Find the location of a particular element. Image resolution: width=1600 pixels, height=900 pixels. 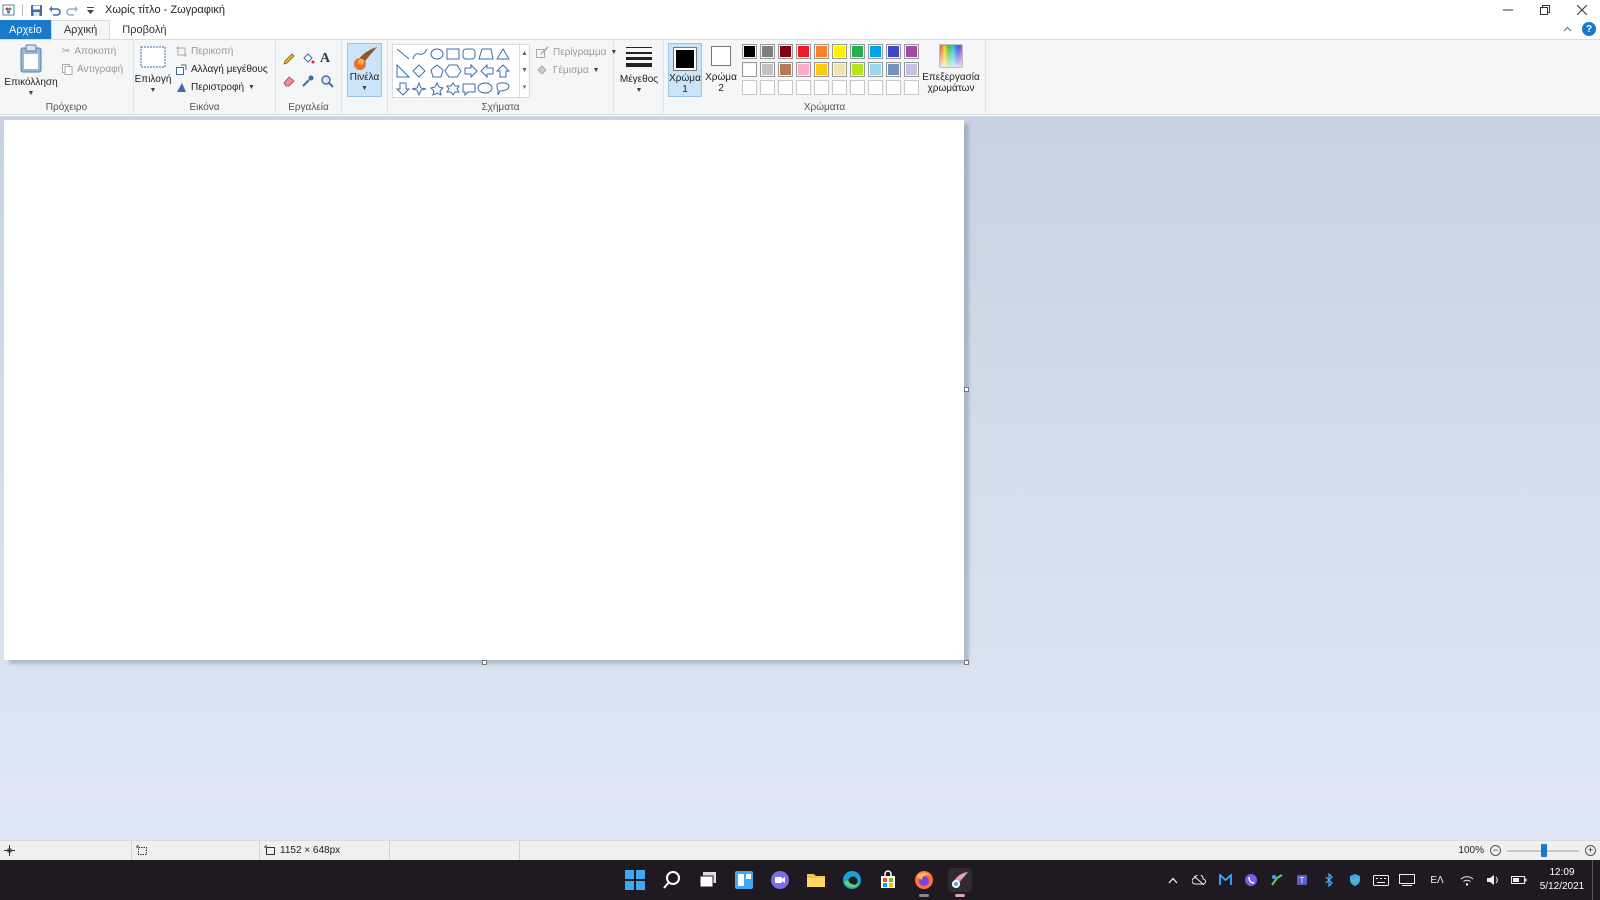

battery-icon is located at coordinates (1519, 880).